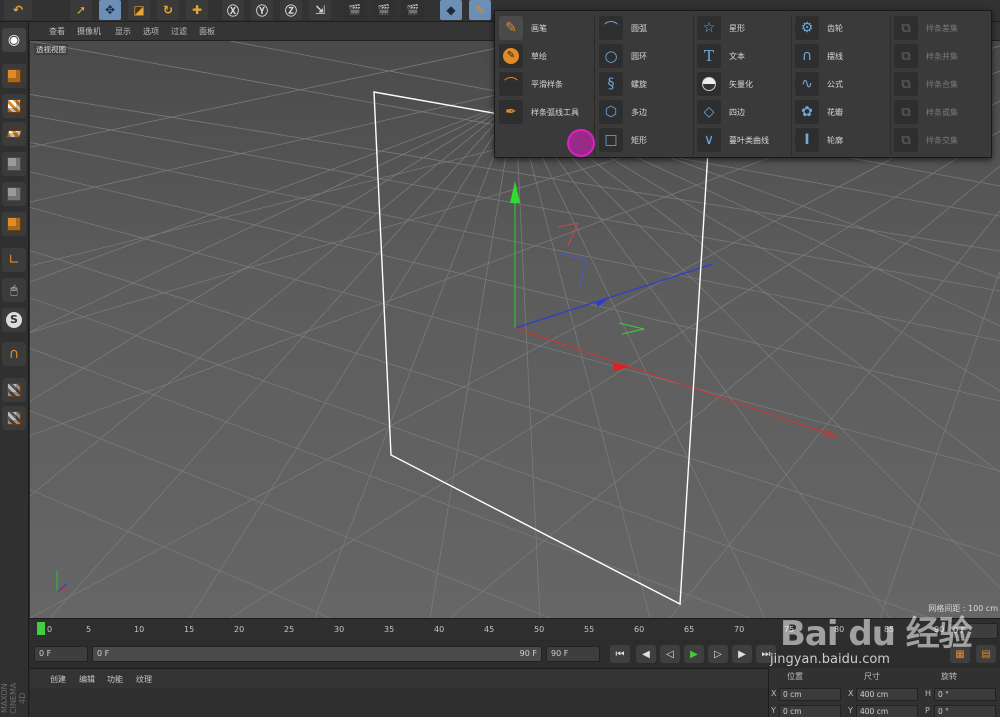  I want to click on polygons-mode-icon, so click(14, 224).